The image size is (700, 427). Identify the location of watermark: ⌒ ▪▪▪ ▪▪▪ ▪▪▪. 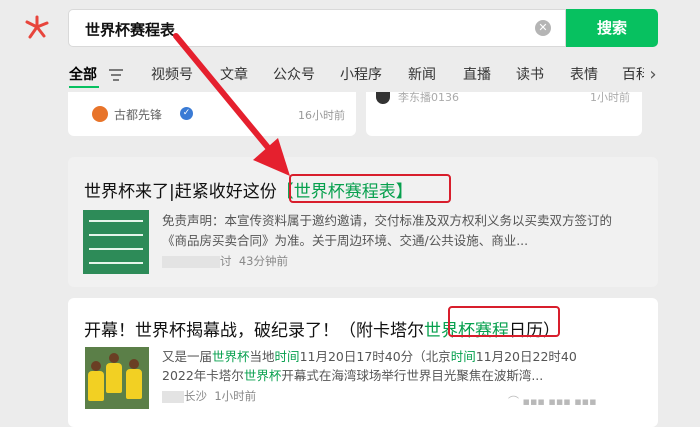
(552, 401).